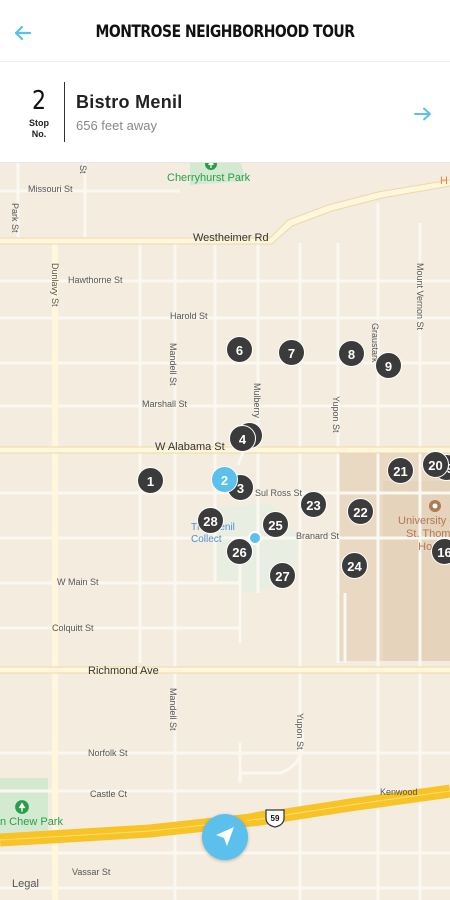 Image resolution: width=450 pixels, height=900 pixels. What do you see at coordinates (300, 731) in the screenshot?
I see `street-label-yupon-s: Yupon St` at bounding box center [300, 731].